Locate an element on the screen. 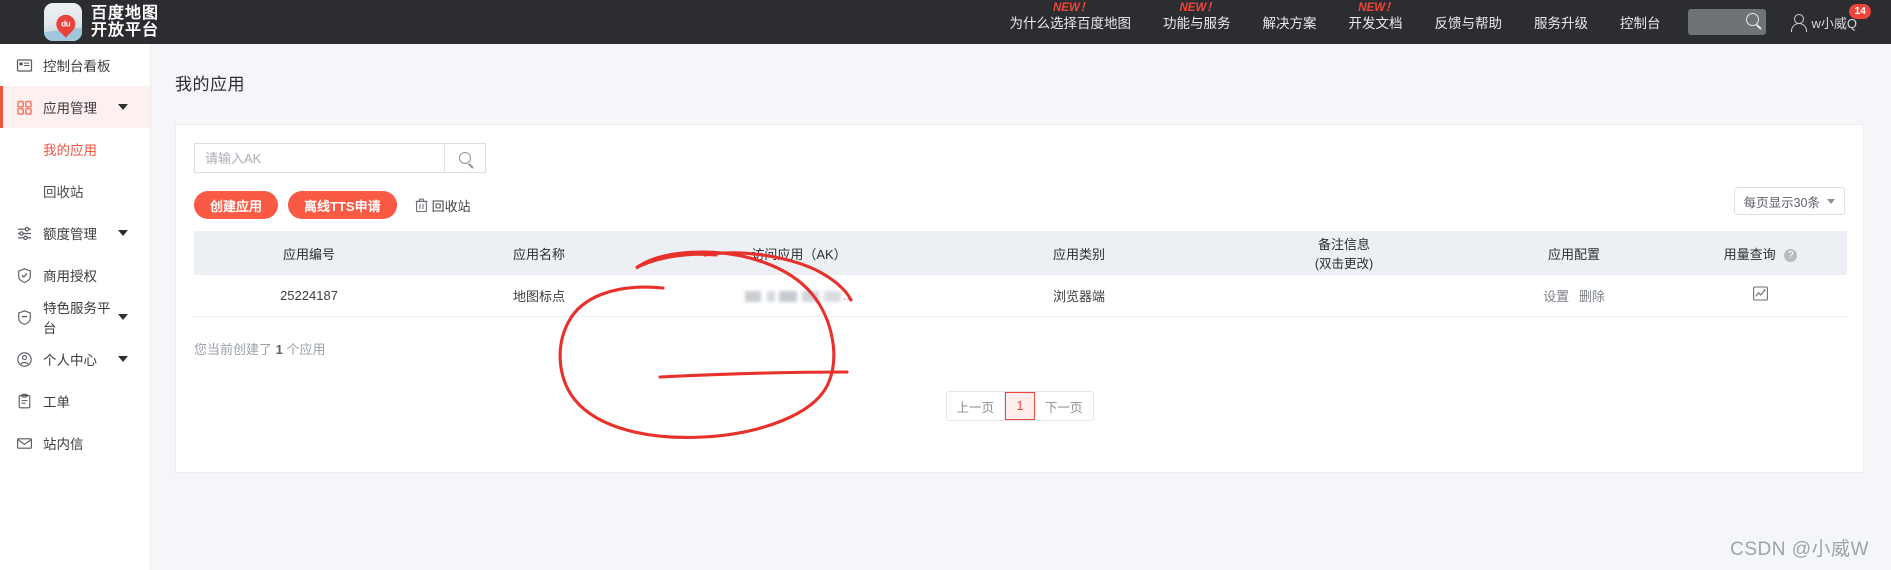 The width and height of the screenshot is (1891, 570). column-header-app-config: 应用配置 is located at coordinates (1574, 253).